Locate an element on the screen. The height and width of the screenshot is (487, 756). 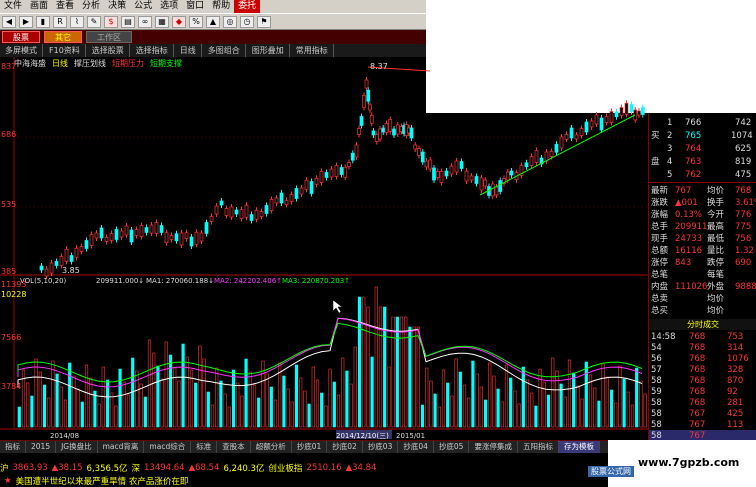
clock-icon: ◷ is located at coordinates (247, 21).